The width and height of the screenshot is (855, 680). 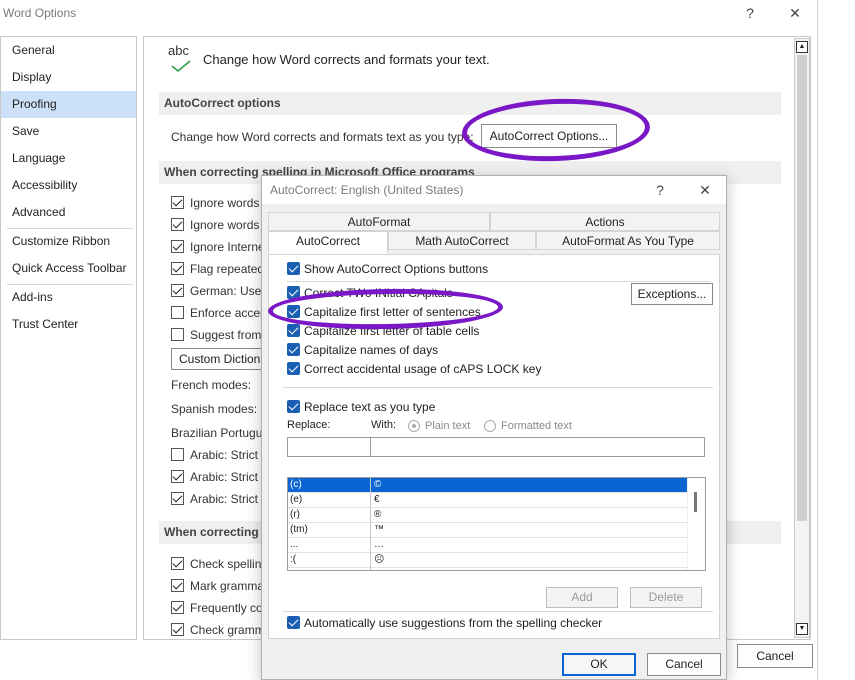 I want to click on ok-button: OK, so click(x=599, y=664).